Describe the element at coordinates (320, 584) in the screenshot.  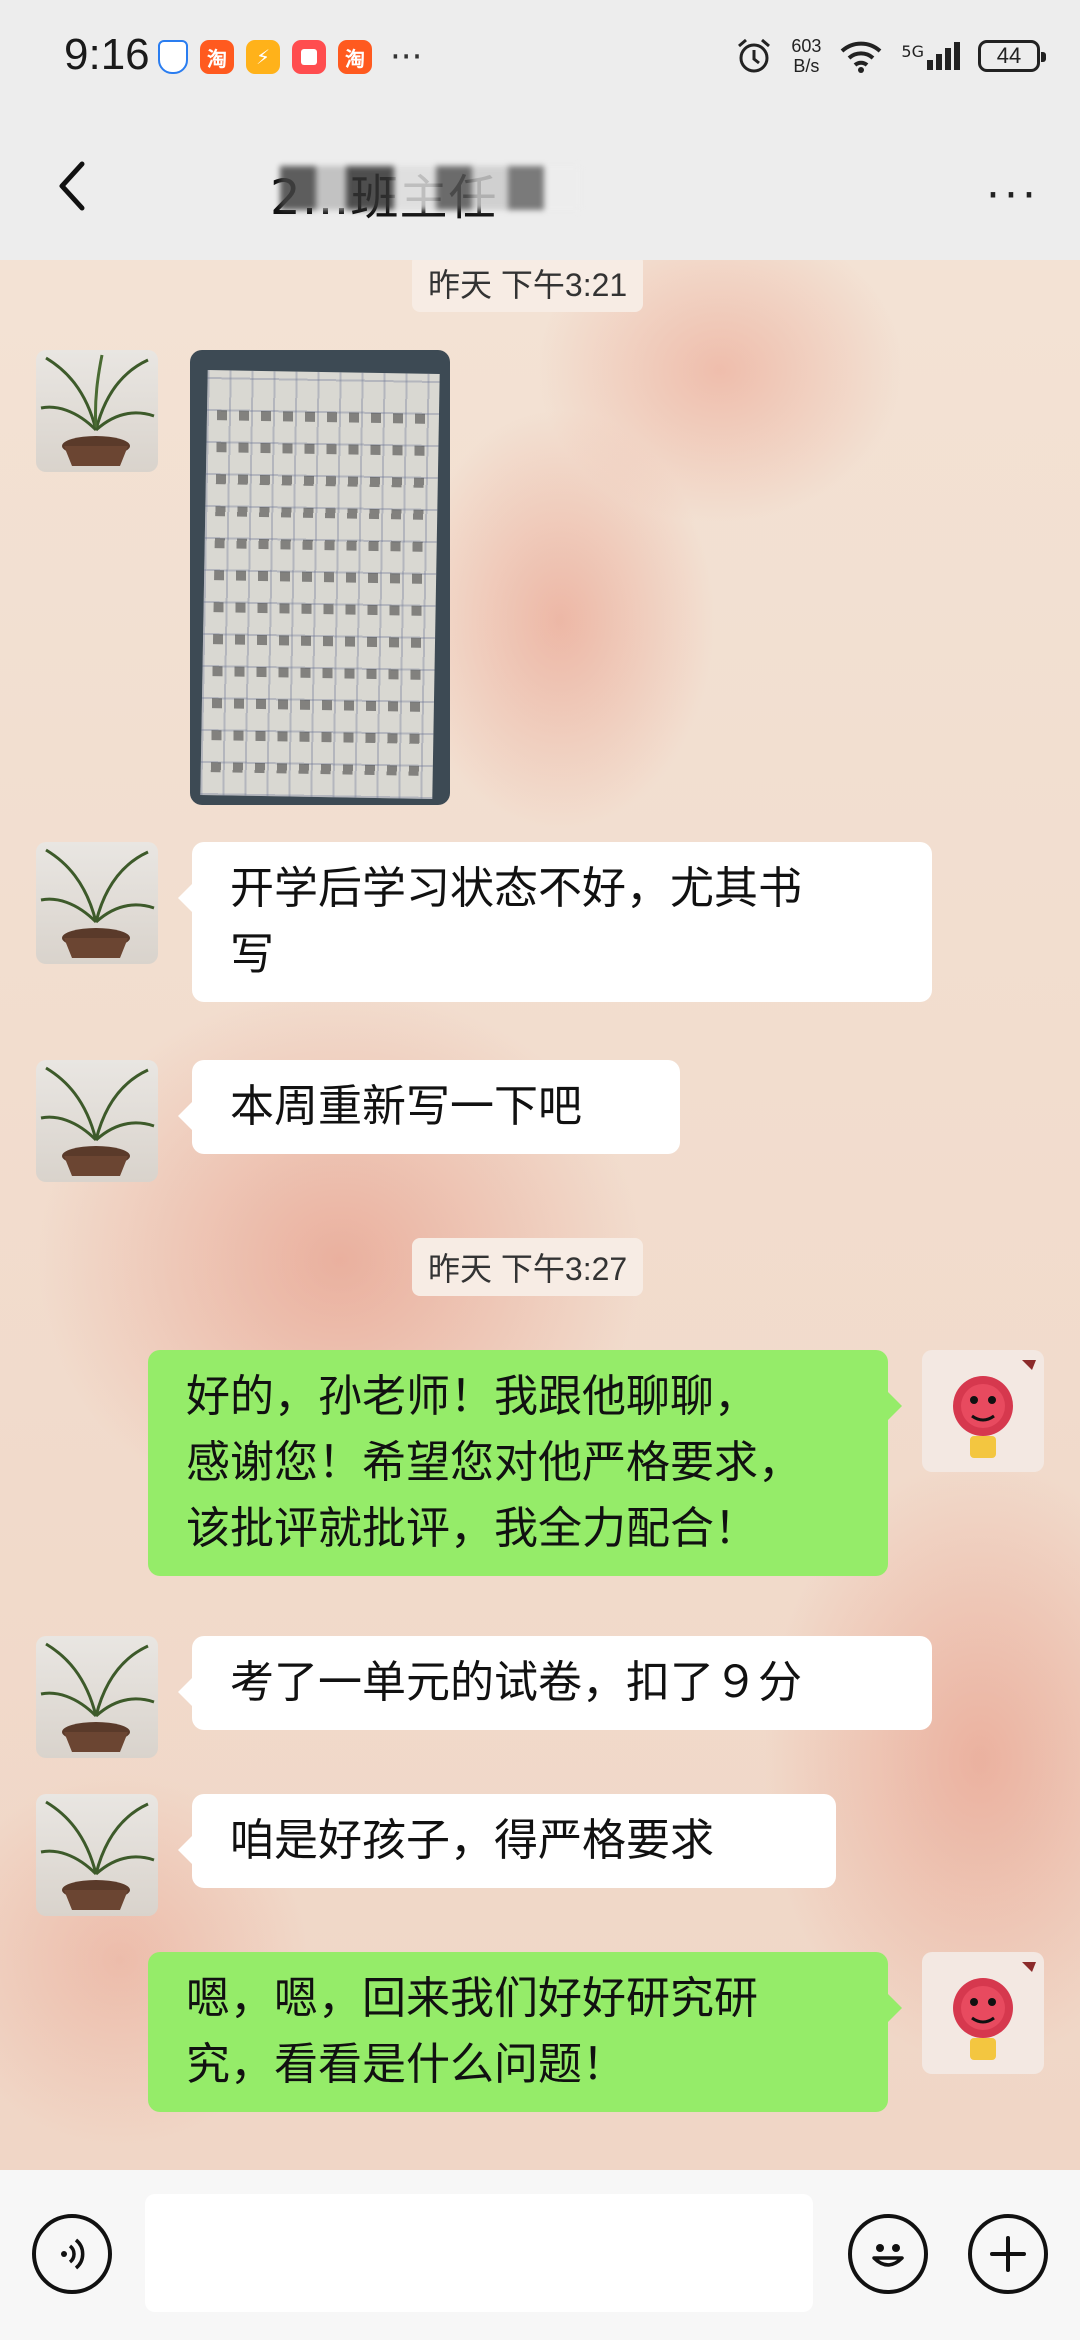
I see `handwriting-photo` at that location.